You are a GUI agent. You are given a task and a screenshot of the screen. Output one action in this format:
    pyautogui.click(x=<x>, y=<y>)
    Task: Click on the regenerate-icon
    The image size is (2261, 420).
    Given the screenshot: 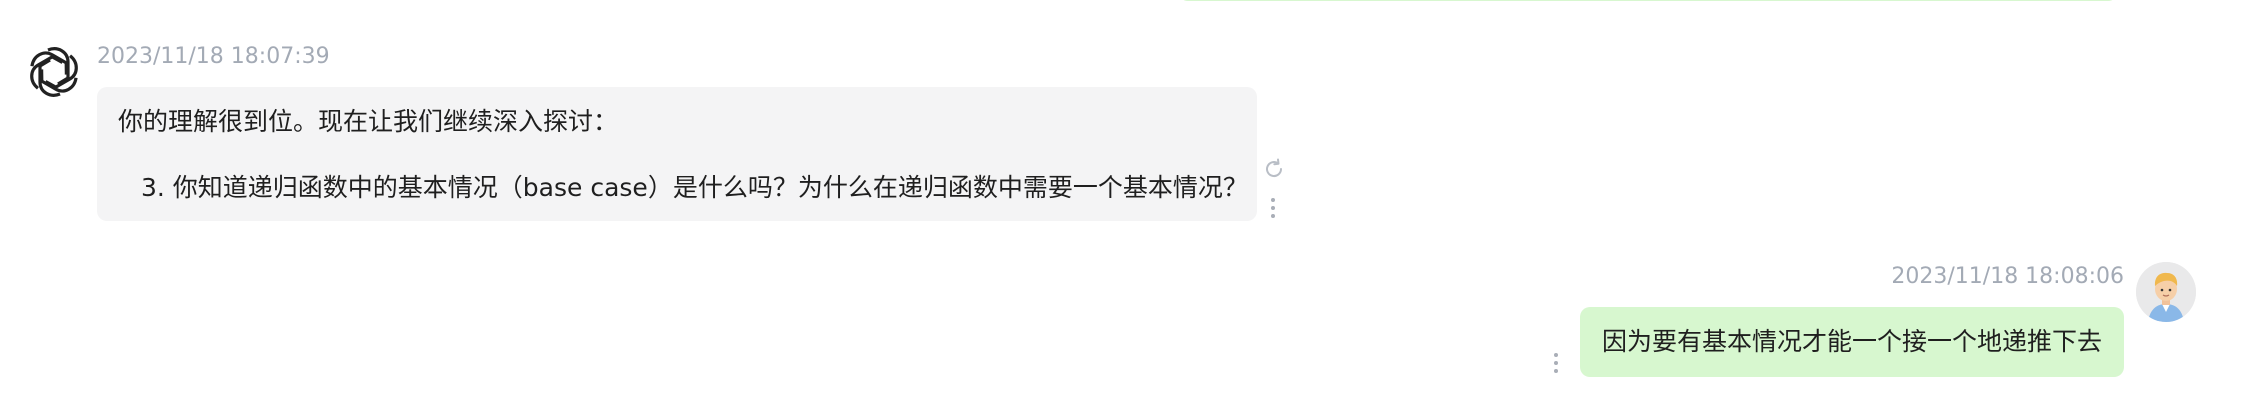 What is the action you would take?
    pyautogui.click(x=1274, y=169)
    